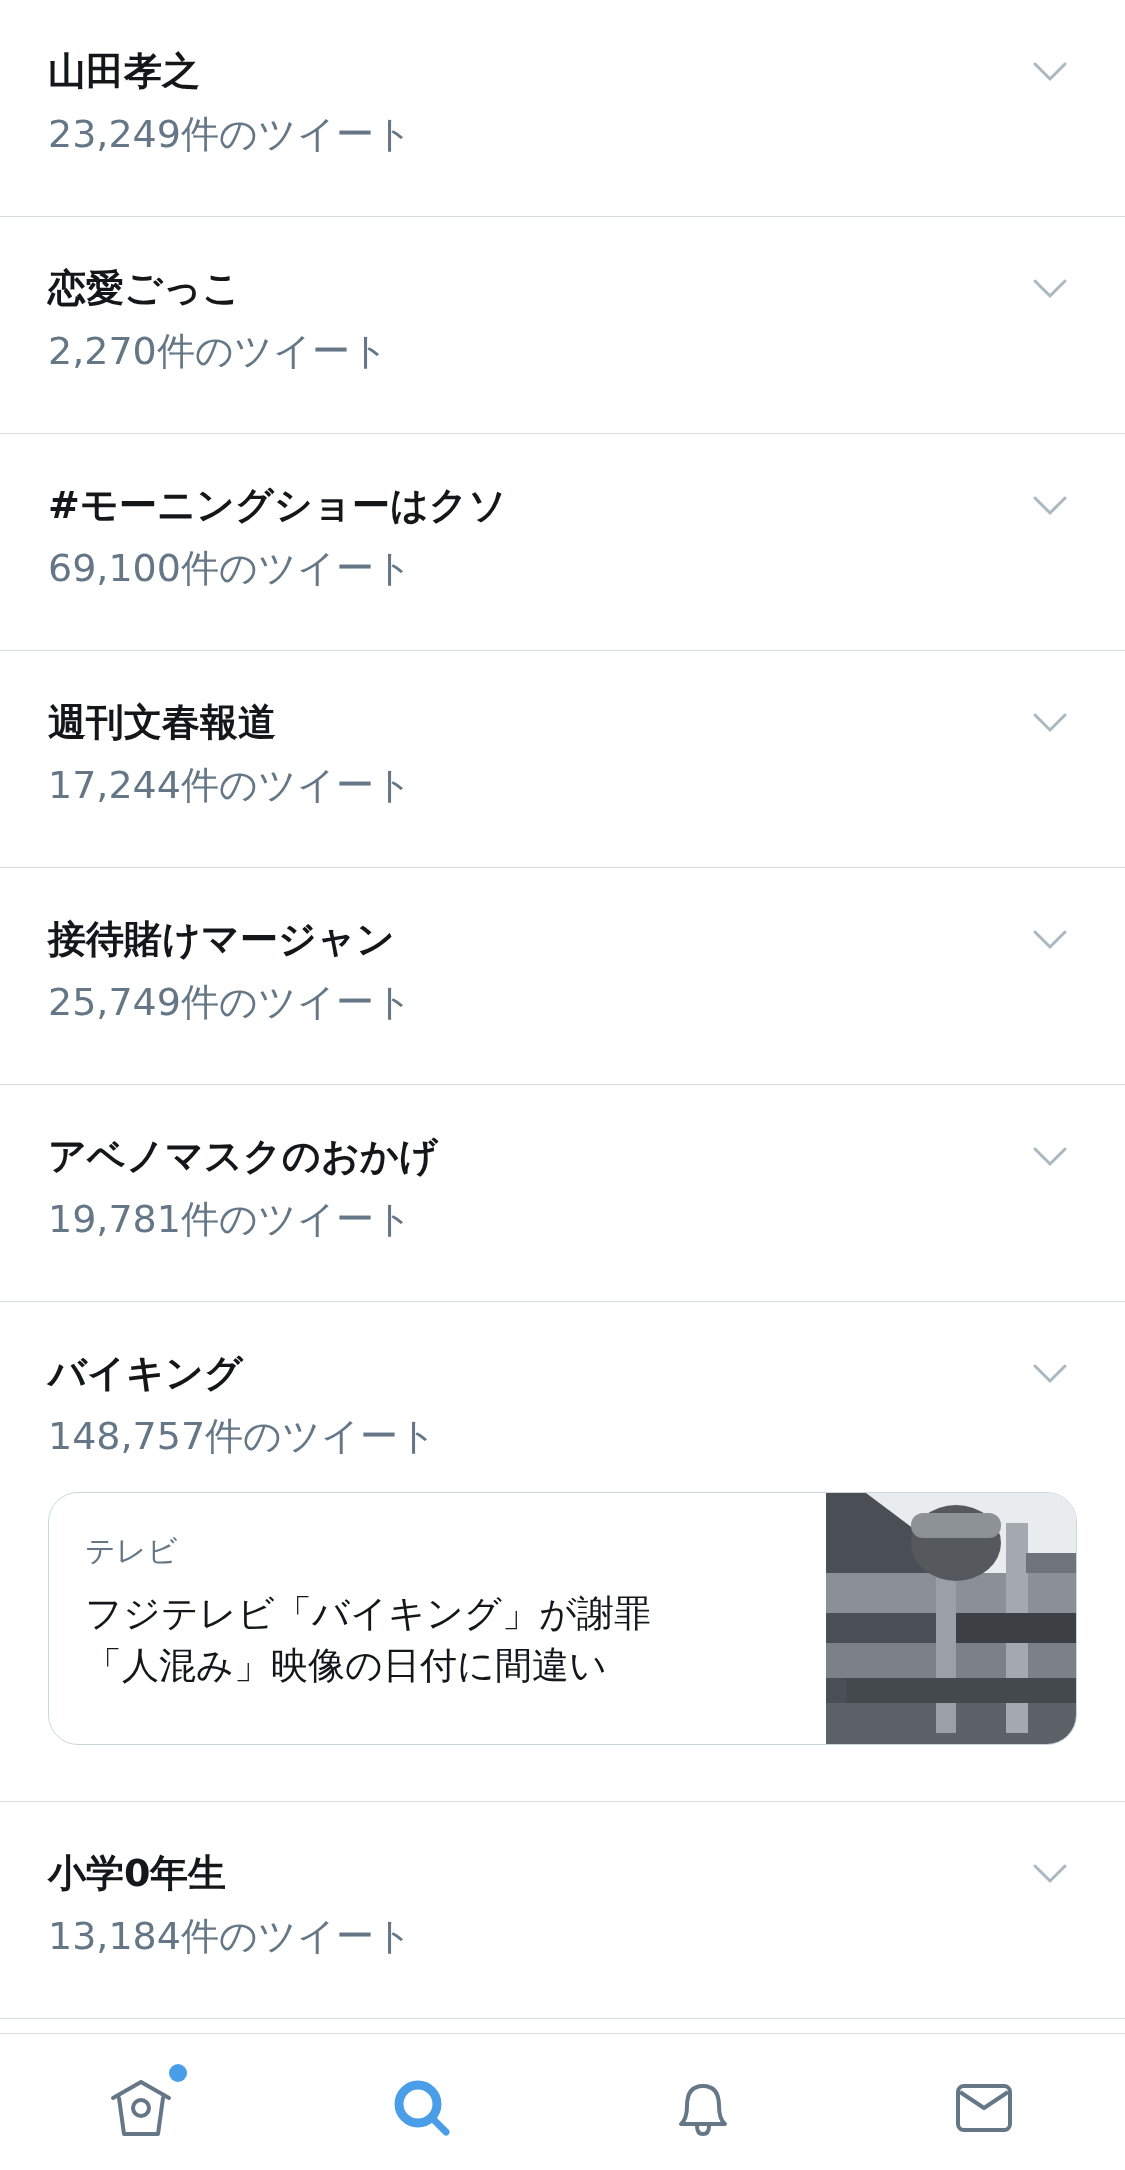 This screenshot has width=1125, height=2170. What do you see at coordinates (218, 351) in the screenshot?
I see `tweet-count: 2,270件のツイート` at bounding box center [218, 351].